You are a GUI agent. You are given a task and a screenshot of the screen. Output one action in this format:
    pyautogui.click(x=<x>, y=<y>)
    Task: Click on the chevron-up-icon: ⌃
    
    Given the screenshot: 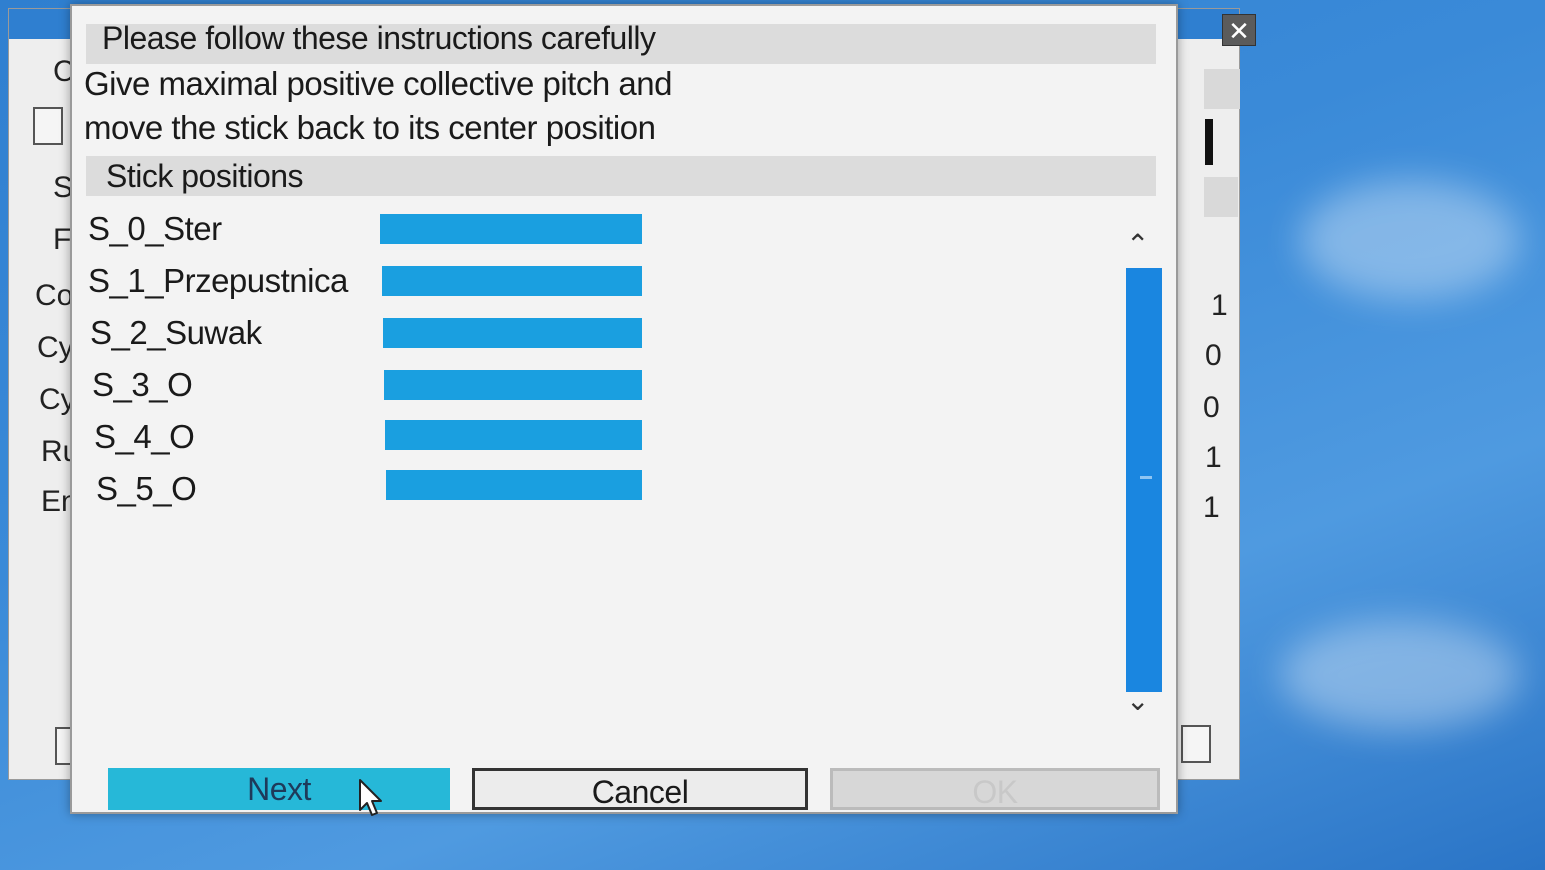 What is the action you would take?
    pyautogui.click(x=1137, y=244)
    